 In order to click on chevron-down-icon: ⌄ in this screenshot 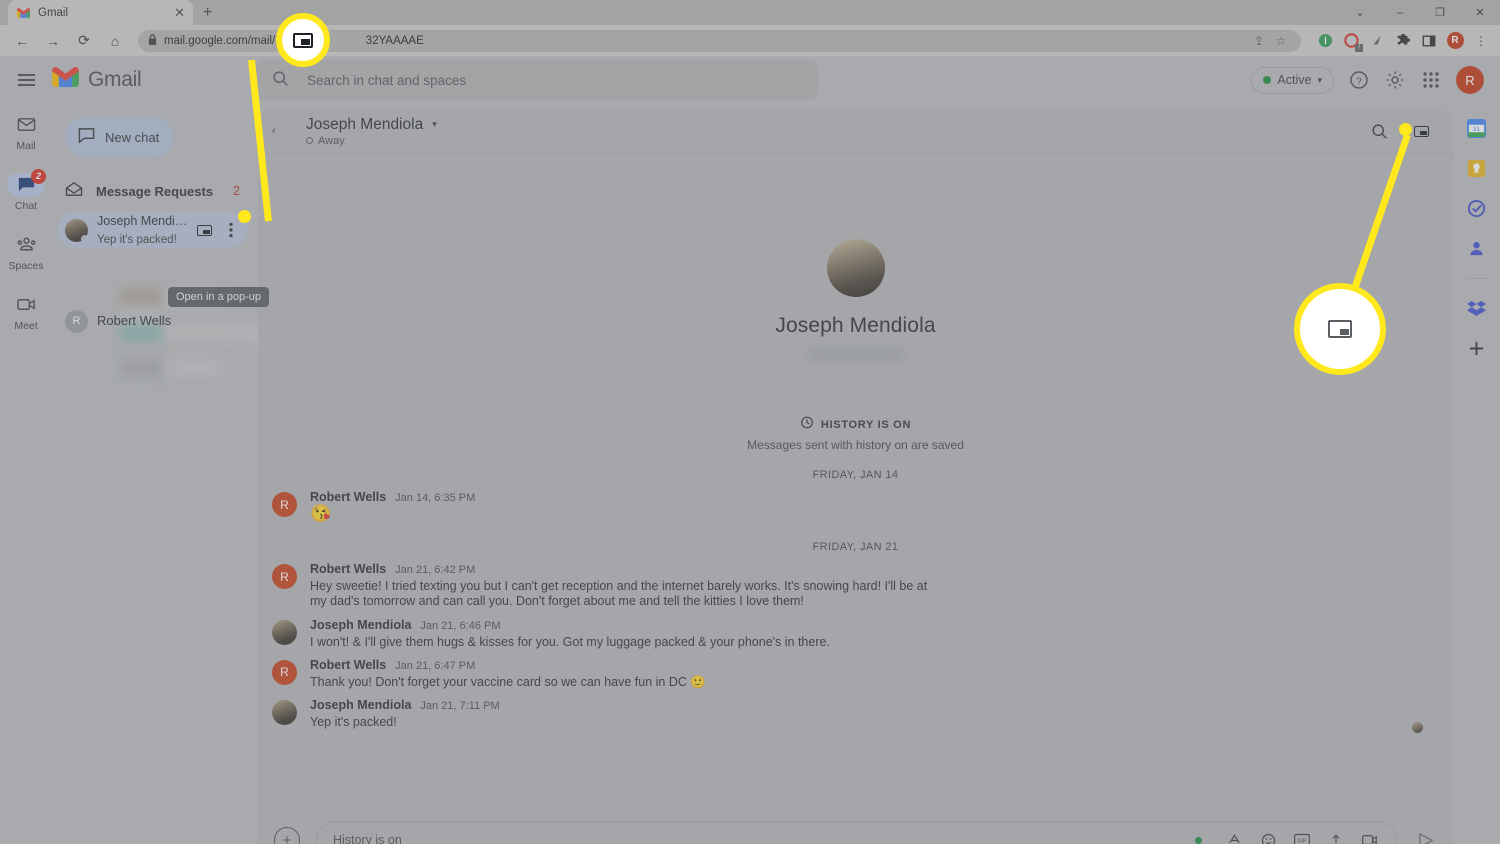, I will do `click(1360, 12)`.